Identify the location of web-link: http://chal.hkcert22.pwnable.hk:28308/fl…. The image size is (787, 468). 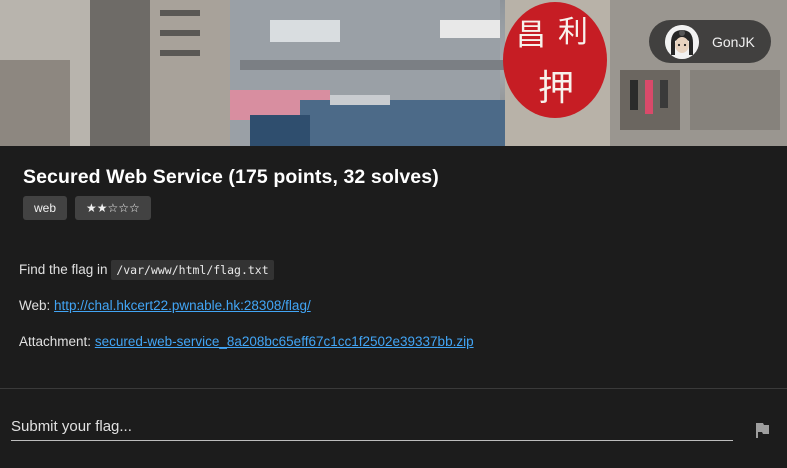
(182, 305).